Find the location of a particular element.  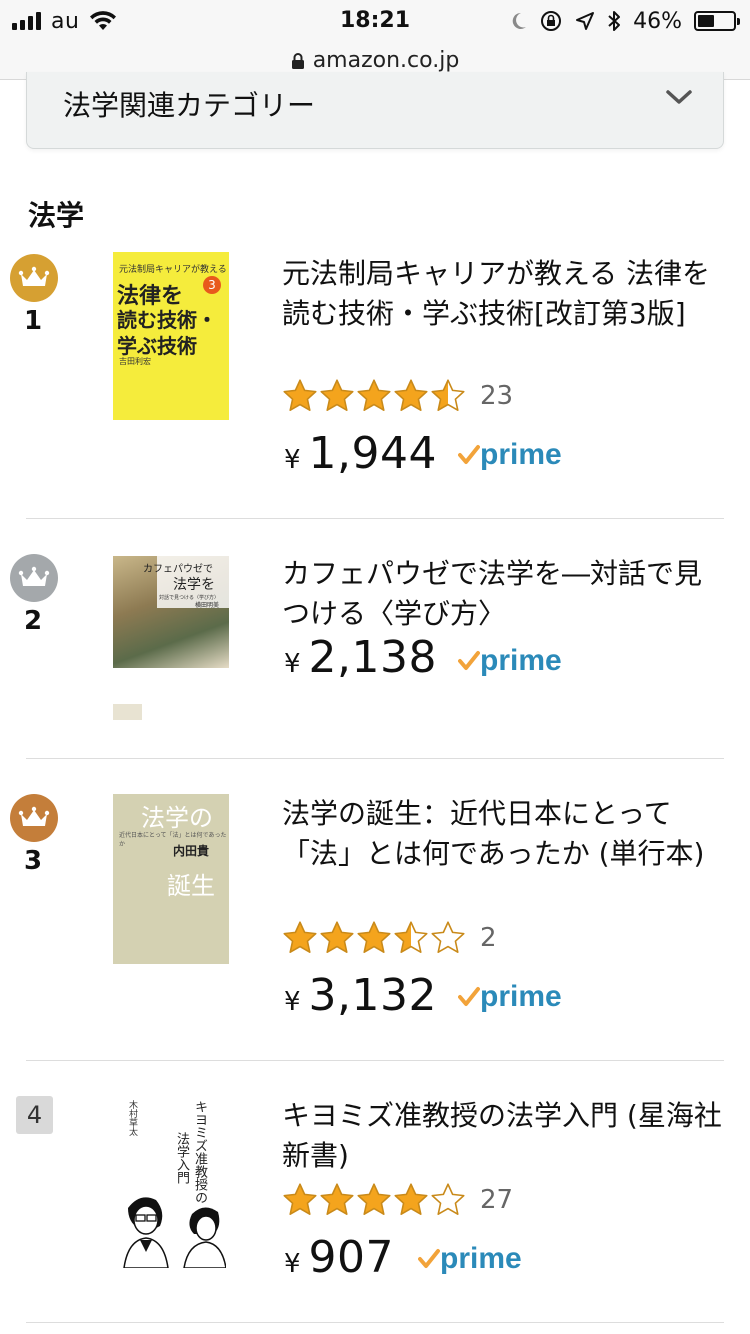

cover-title-line2: 読む技術・ is located at coordinates (167, 320).